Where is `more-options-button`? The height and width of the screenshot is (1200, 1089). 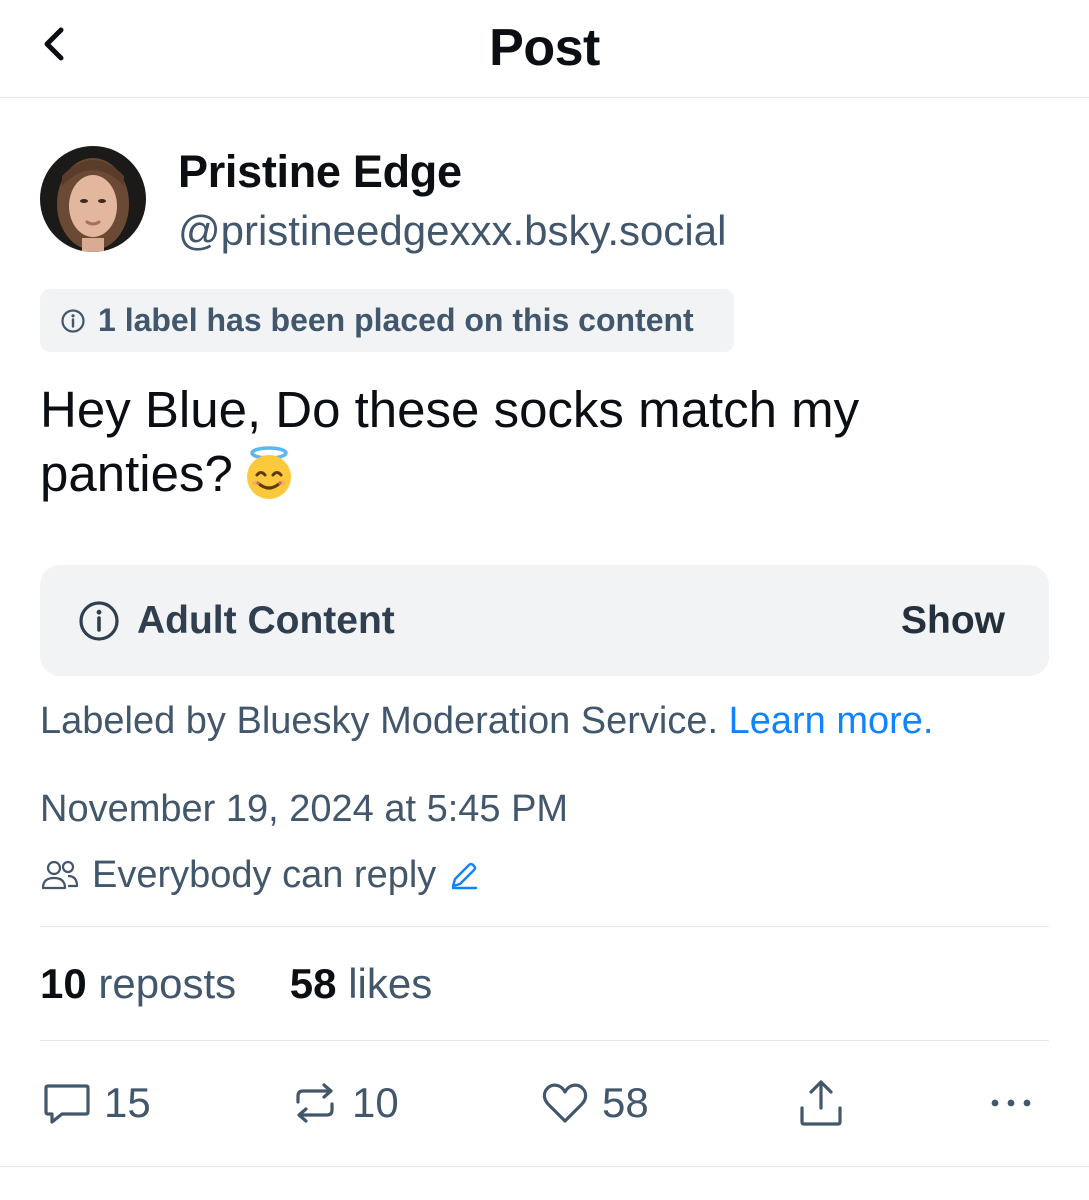
more-options-button is located at coordinates (1011, 1103).